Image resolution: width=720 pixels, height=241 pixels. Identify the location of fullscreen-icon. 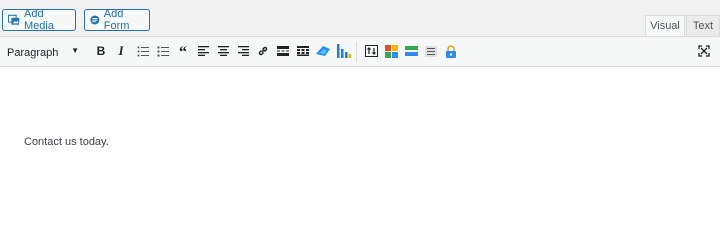
(704, 51).